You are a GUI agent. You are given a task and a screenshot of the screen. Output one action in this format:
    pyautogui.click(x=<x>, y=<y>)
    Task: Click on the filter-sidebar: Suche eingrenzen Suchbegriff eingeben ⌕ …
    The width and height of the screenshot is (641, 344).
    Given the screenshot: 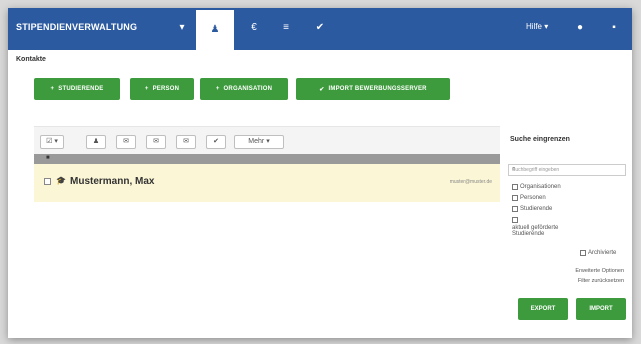 What is the action you would take?
    pyautogui.click(x=568, y=196)
    